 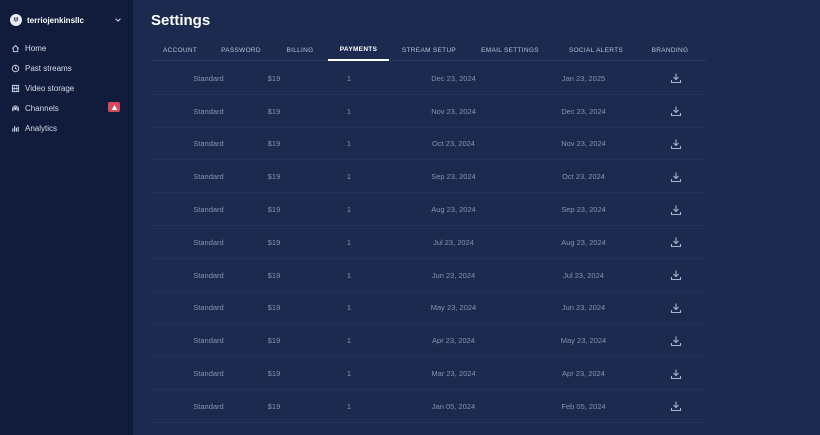 What do you see at coordinates (670, 50) in the screenshot?
I see `tab-branding: BRANDING` at bounding box center [670, 50].